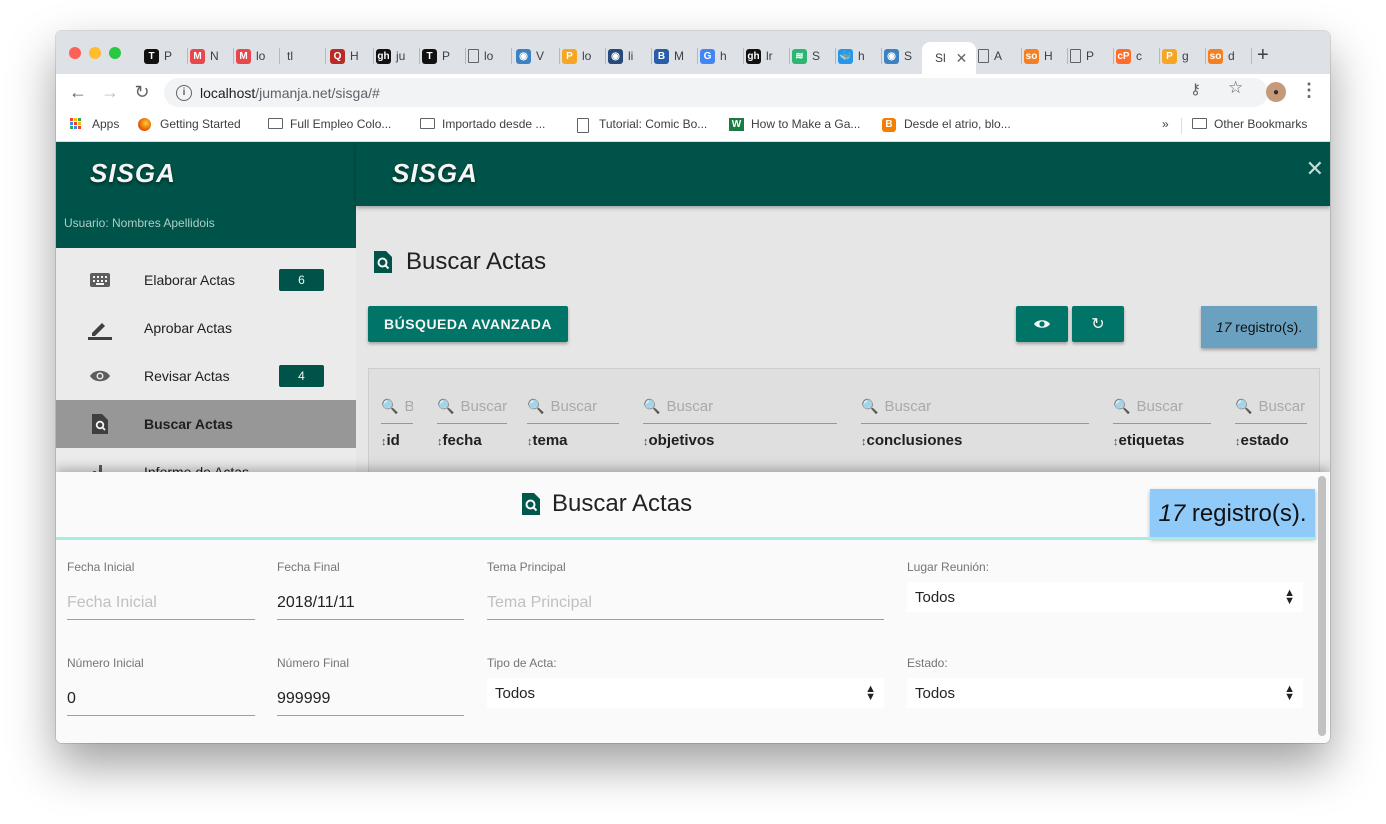 The height and width of the screenshot is (824, 1386). Describe the element at coordinates (1169, 56) in the screenshot. I see `tab-favicon-icon: P` at that location.